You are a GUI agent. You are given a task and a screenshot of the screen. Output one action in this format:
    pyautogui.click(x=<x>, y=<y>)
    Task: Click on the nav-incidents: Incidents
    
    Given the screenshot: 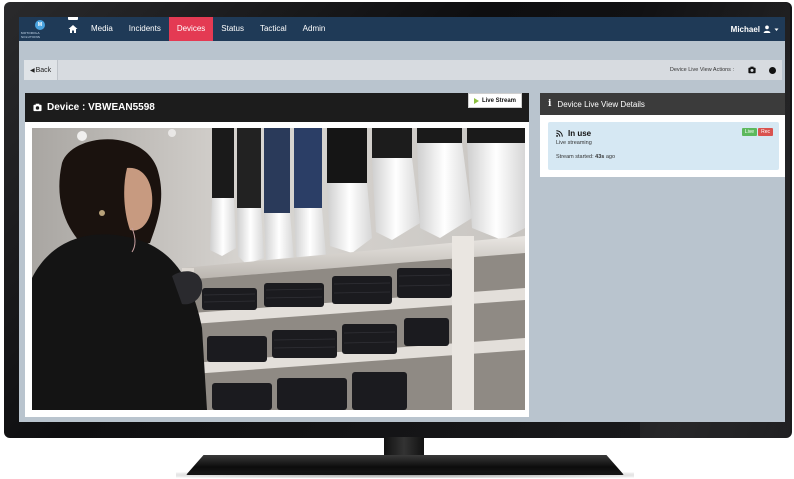 What is the action you would take?
    pyautogui.click(x=145, y=29)
    